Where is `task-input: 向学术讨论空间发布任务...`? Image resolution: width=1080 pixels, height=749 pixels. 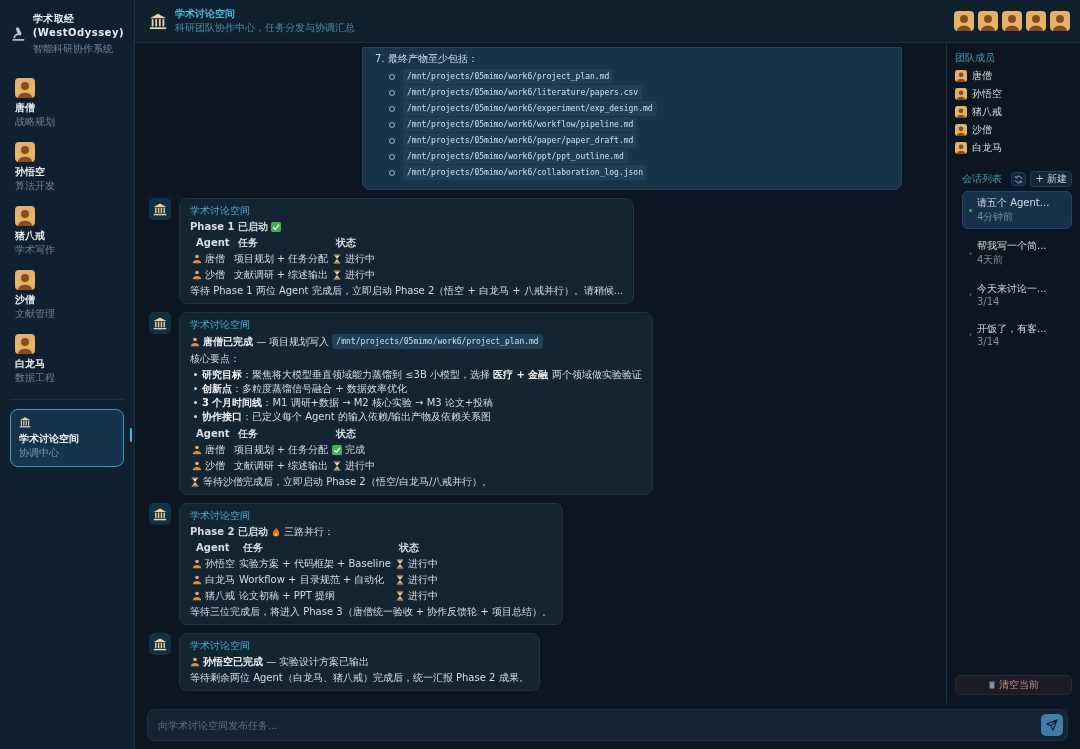 task-input: 向学术讨论空间发布任务... is located at coordinates (607, 725).